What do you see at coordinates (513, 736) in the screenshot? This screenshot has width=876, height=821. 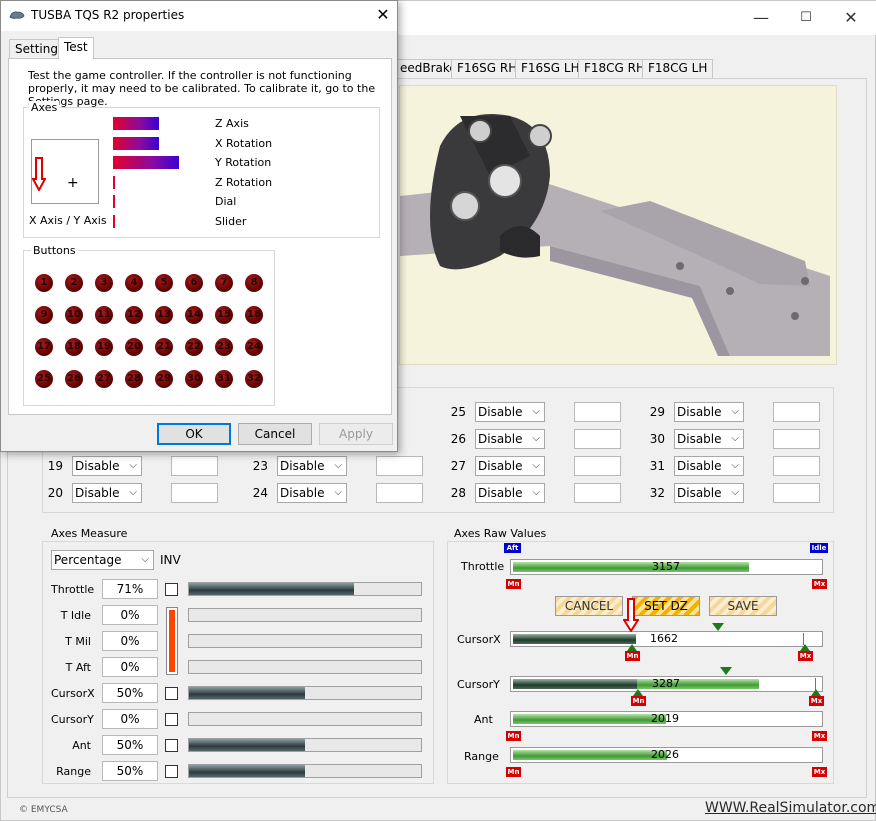 I see `ant-min-marker: Mn` at bounding box center [513, 736].